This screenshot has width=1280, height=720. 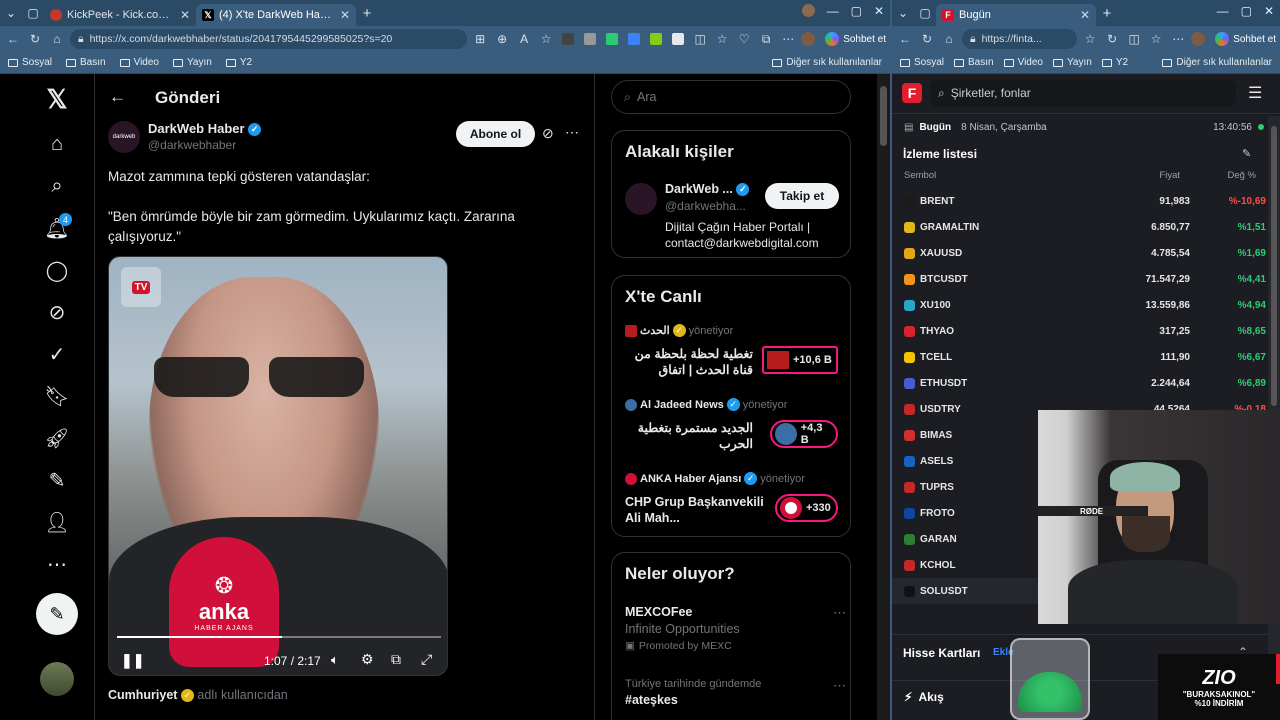 I want to click on watchlist-row: GRAMALTIN 6.850,77 %1,51, so click(x=1080, y=227).